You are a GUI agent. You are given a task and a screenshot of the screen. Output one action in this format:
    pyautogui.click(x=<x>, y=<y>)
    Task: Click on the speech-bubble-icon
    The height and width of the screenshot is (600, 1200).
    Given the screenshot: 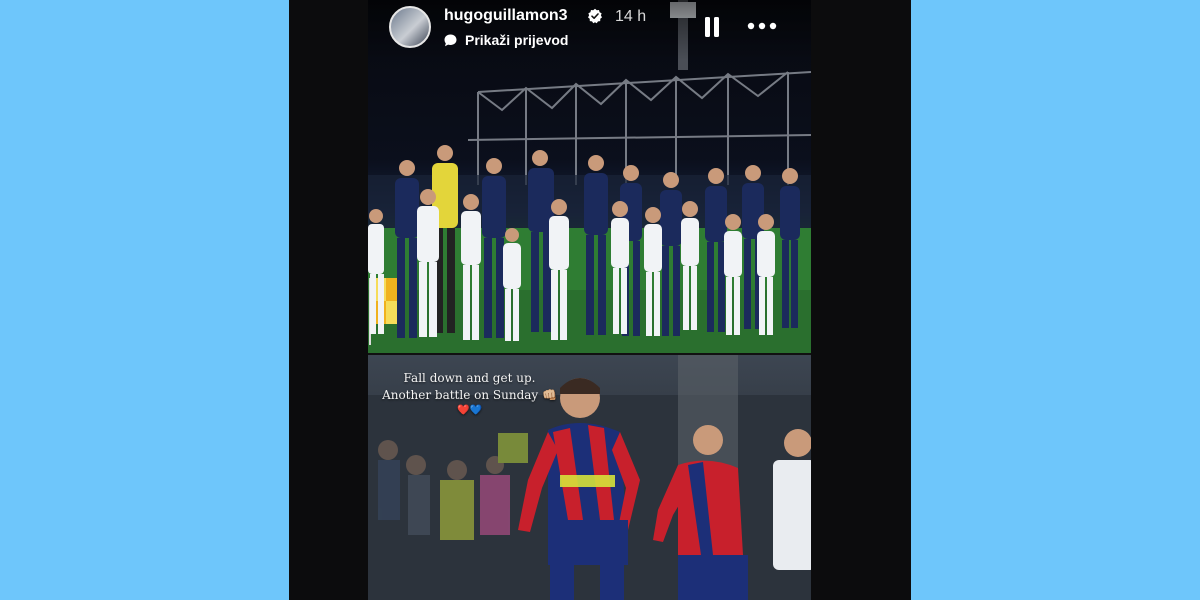 What is the action you would take?
    pyautogui.click(x=450, y=40)
    